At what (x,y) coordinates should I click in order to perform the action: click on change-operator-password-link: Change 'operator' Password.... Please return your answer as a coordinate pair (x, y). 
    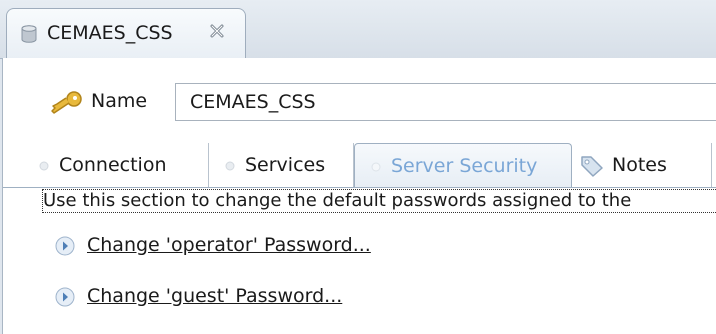
    Looking at the image, I should click on (229, 245).